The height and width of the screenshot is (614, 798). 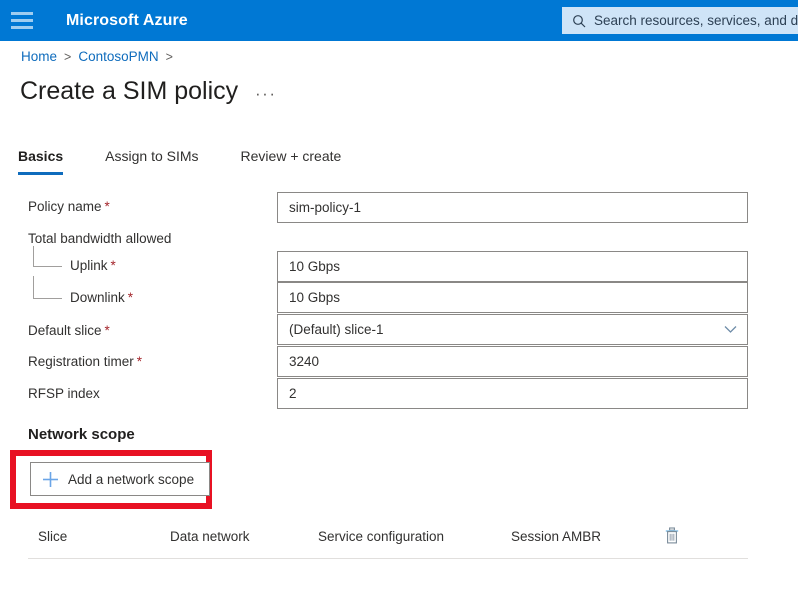 What do you see at coordinates (315, 266) in the screenshot?
I see `input-uplink-value: 10 Gbps` at bounding box center [315, 266].